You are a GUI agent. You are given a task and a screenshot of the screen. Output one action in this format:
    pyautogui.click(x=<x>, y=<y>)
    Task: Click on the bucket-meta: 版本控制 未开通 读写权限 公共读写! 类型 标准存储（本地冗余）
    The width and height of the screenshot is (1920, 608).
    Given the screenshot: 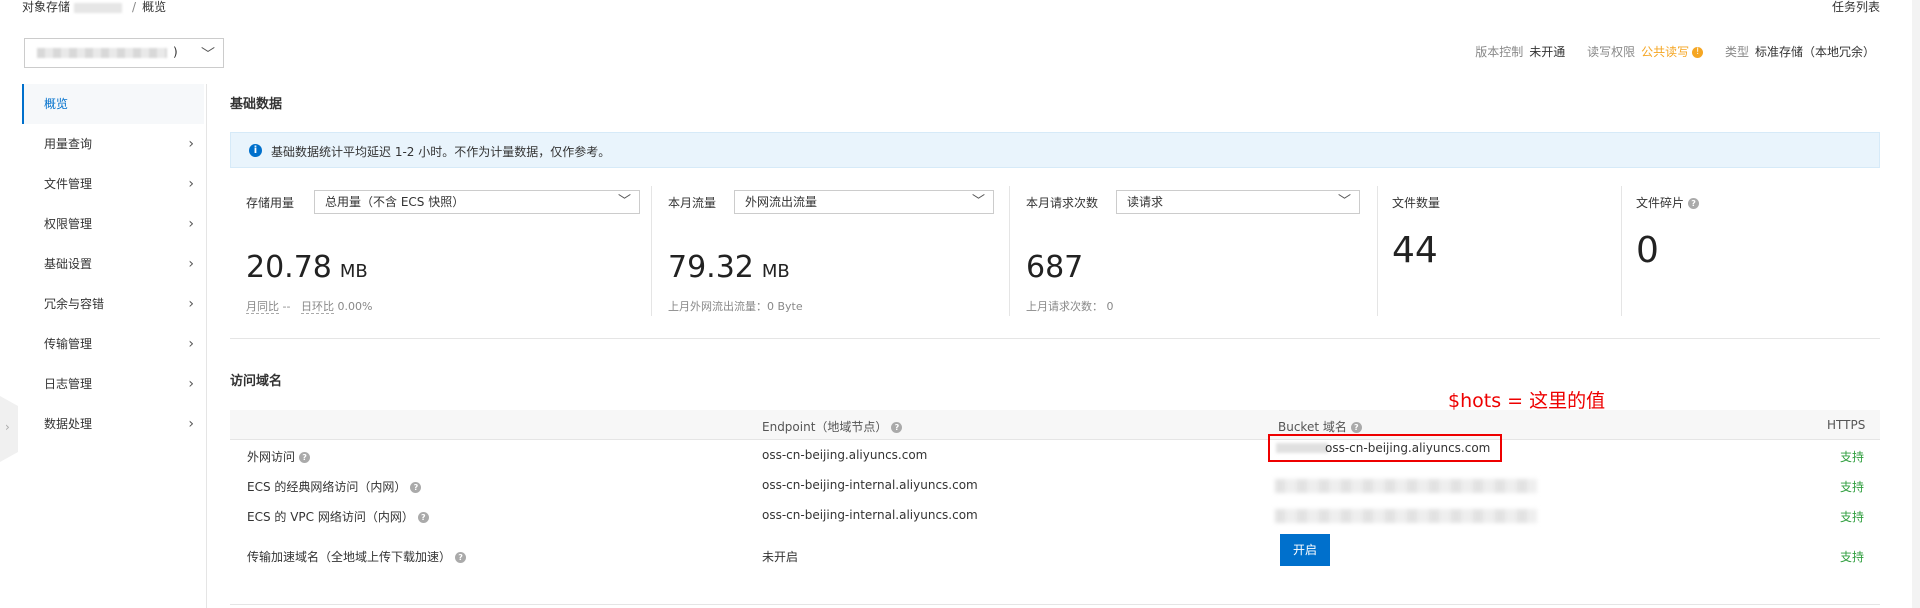 What is the action you would take?
    pyautogui.click(x=1666, y=51)
    